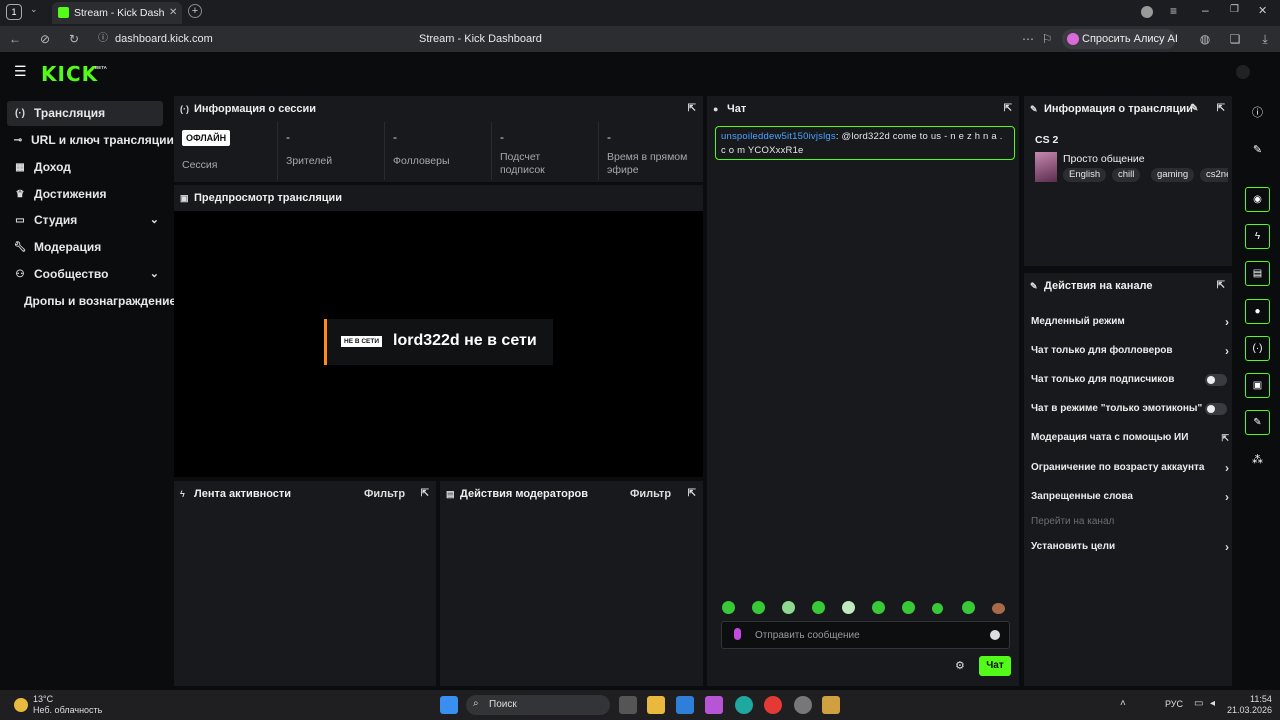  Describe the element at coordinates (1262, 10) in the screenshot. I see `close-window-icon: ✕` at that location.